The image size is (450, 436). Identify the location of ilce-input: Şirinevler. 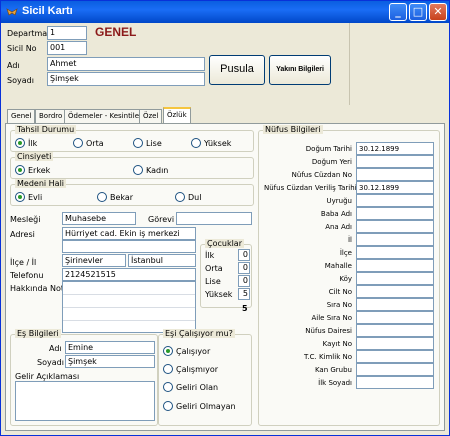
(94, 260).